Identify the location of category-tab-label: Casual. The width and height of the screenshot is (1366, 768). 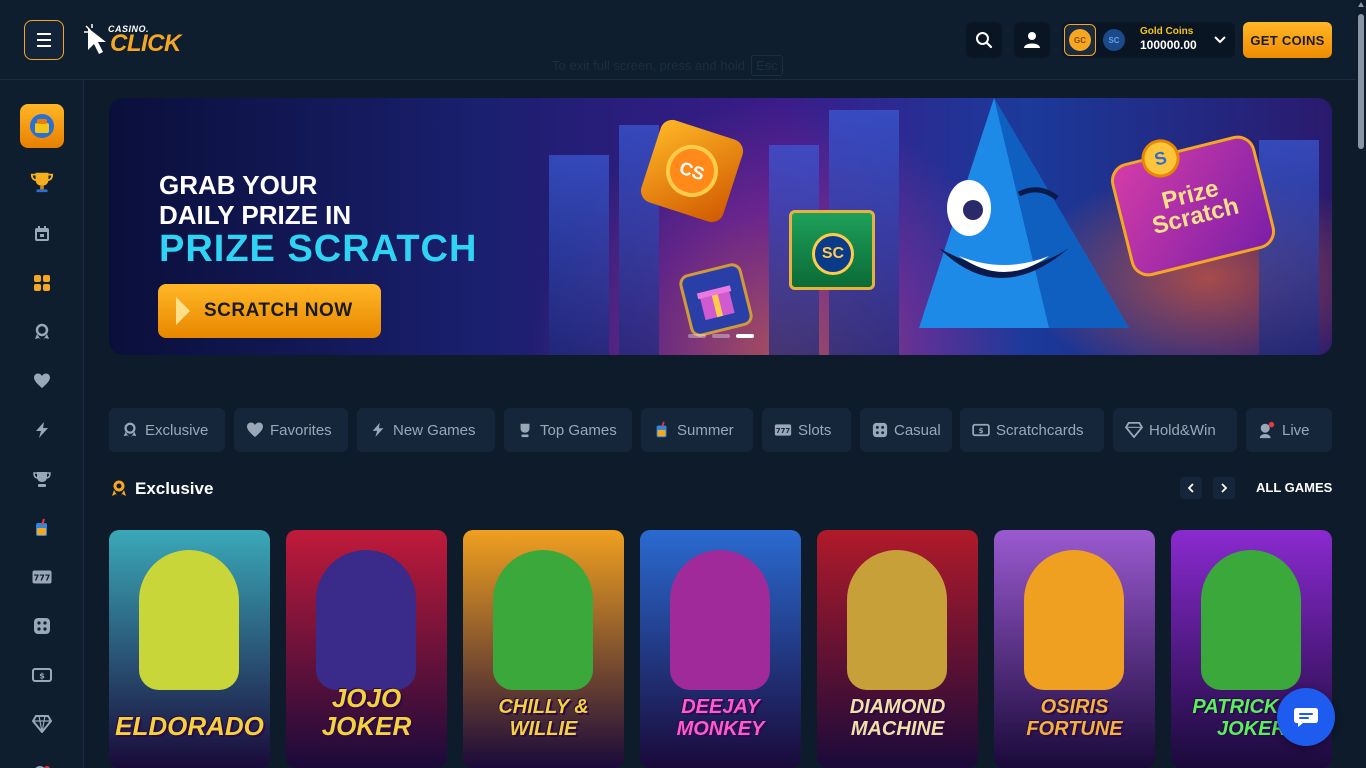
(917, 430).